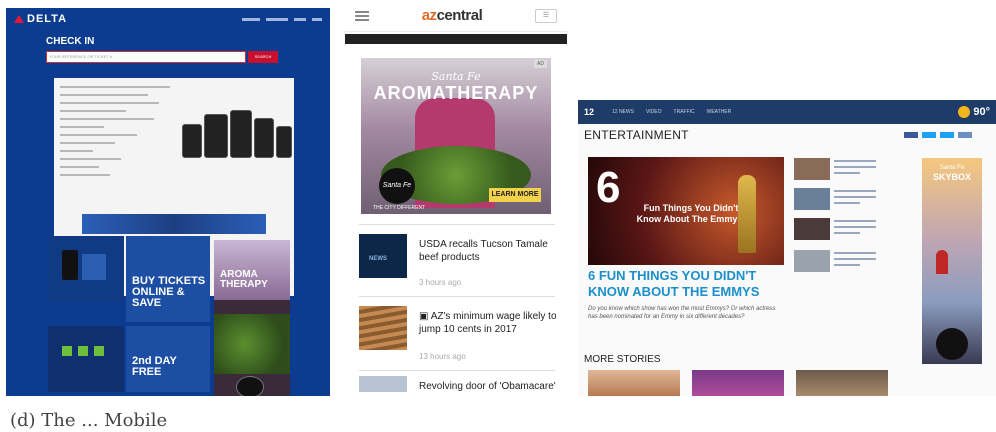 This screenshot has width=996, height=432. What do you see at coordinates (515, 195) in the screenshot?
I see `learn-more-button: LEARN MORE` at bounding box center [515, 195].